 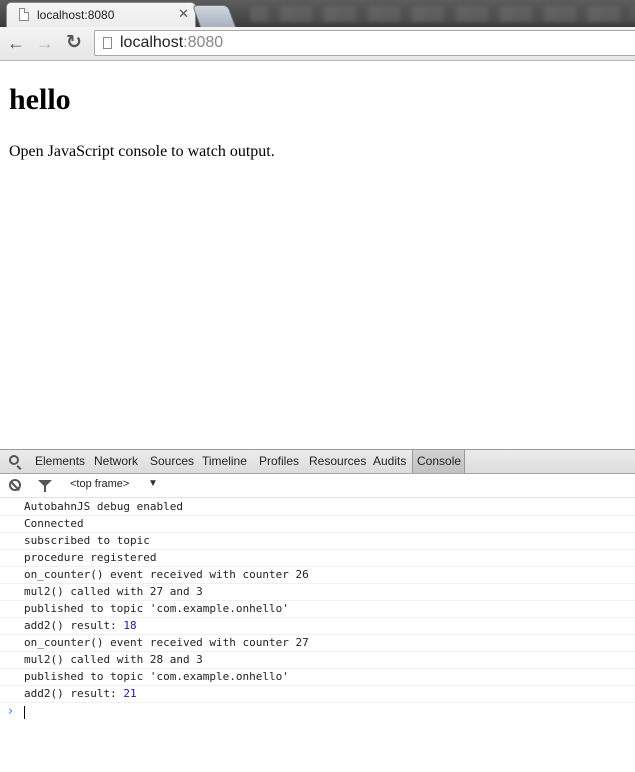 I want to click on console-line: add2() result: 21, so click(x=317, y=694).